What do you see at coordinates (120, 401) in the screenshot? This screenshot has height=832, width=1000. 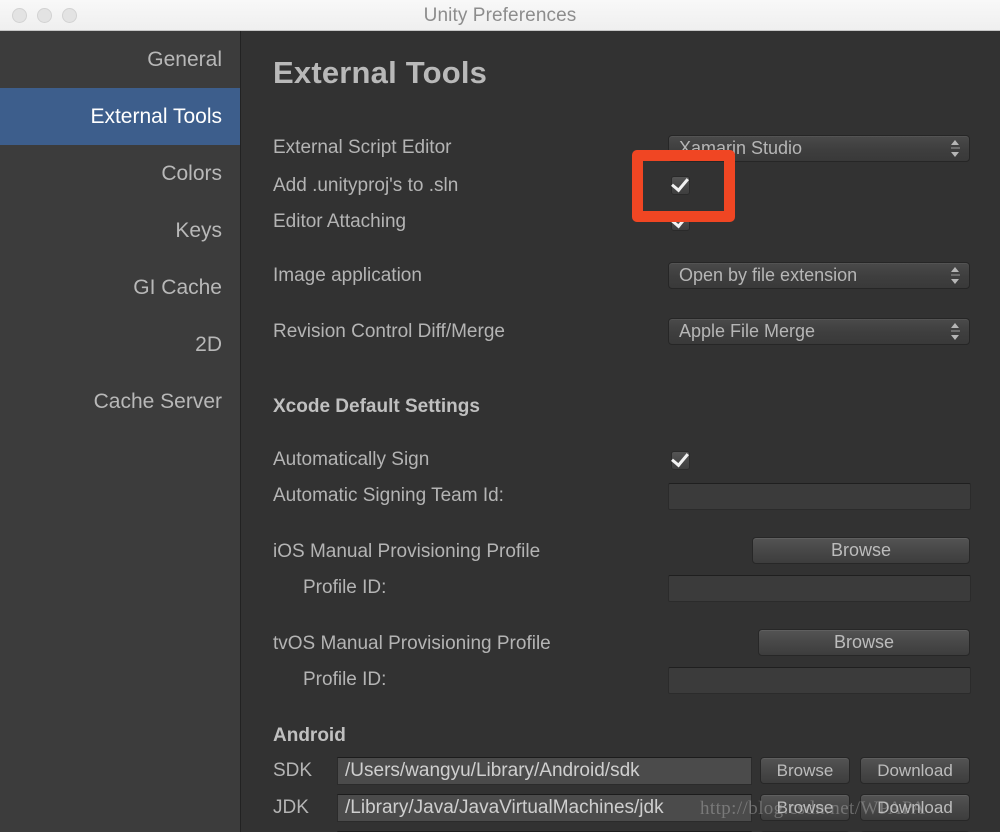 I see `sidebar-item-cache-server: Cache Server` at bounding box center [120, 401].